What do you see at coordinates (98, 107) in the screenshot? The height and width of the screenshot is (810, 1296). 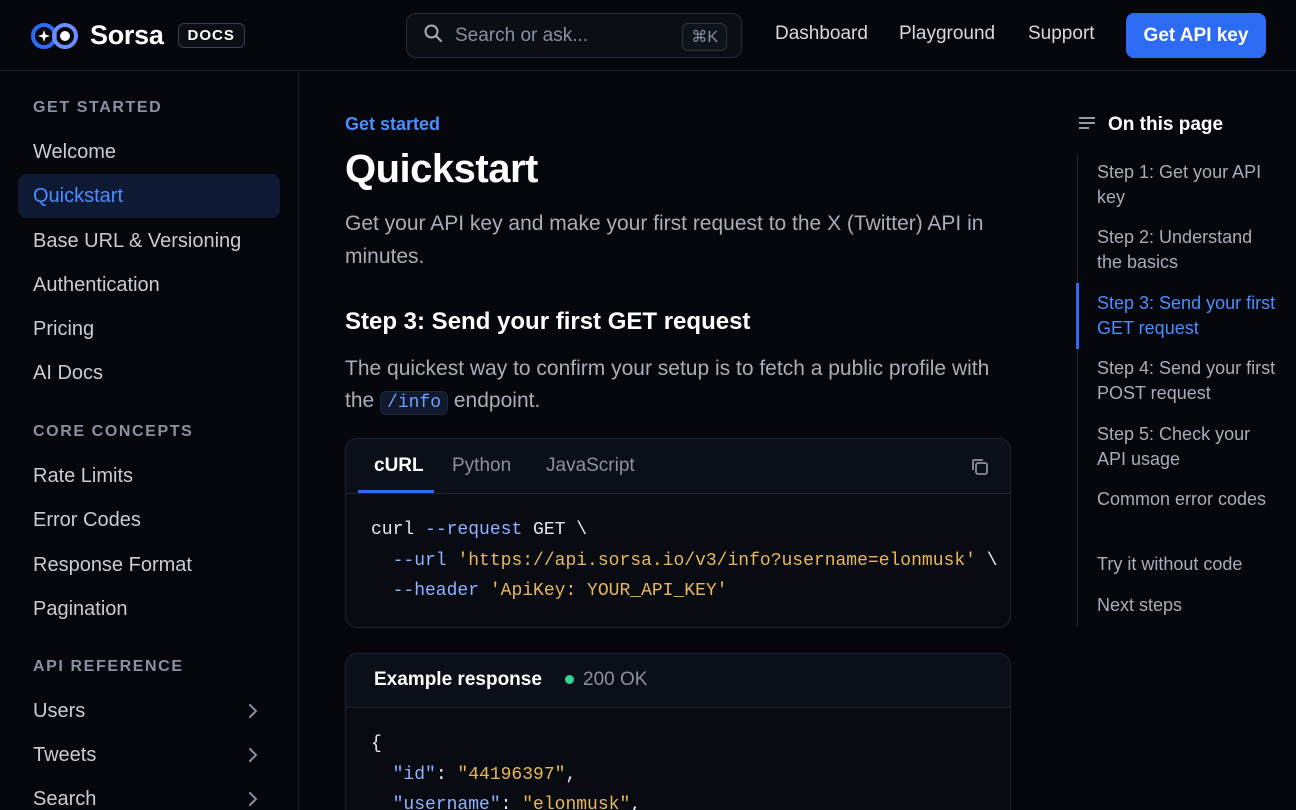 I see `sidebar-section-get-started: GET STARTED` at bounding box center [98, 107].